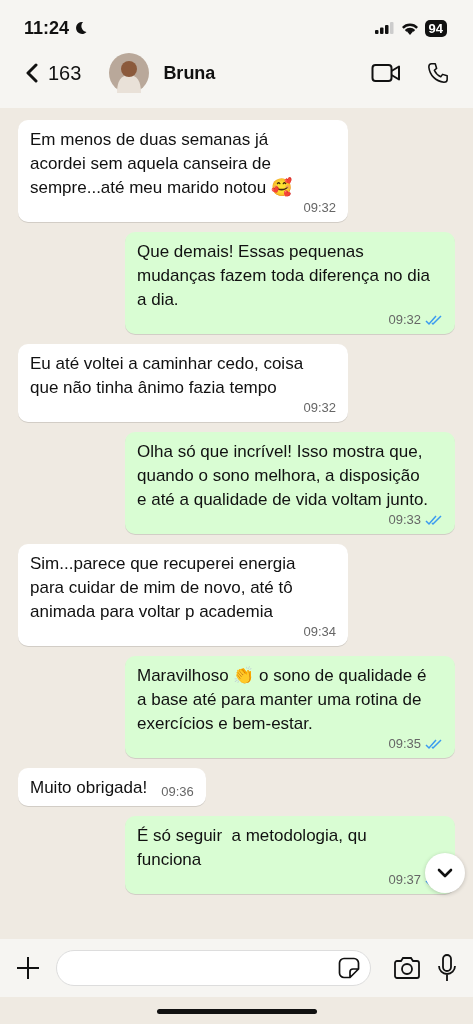  I want to click on status-time: 11:24, so click(47, 28).